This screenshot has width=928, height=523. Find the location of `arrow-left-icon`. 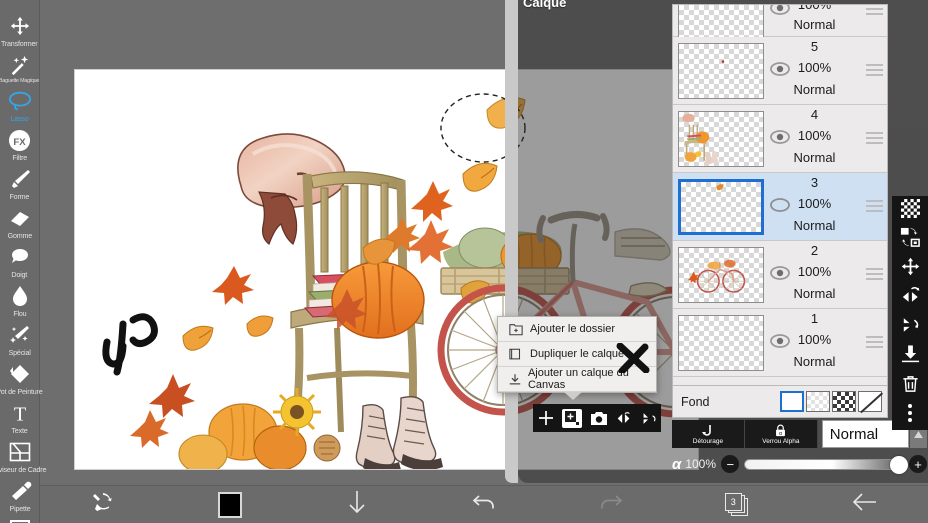

arrow-left-icon is located at coordinates (865, 504).